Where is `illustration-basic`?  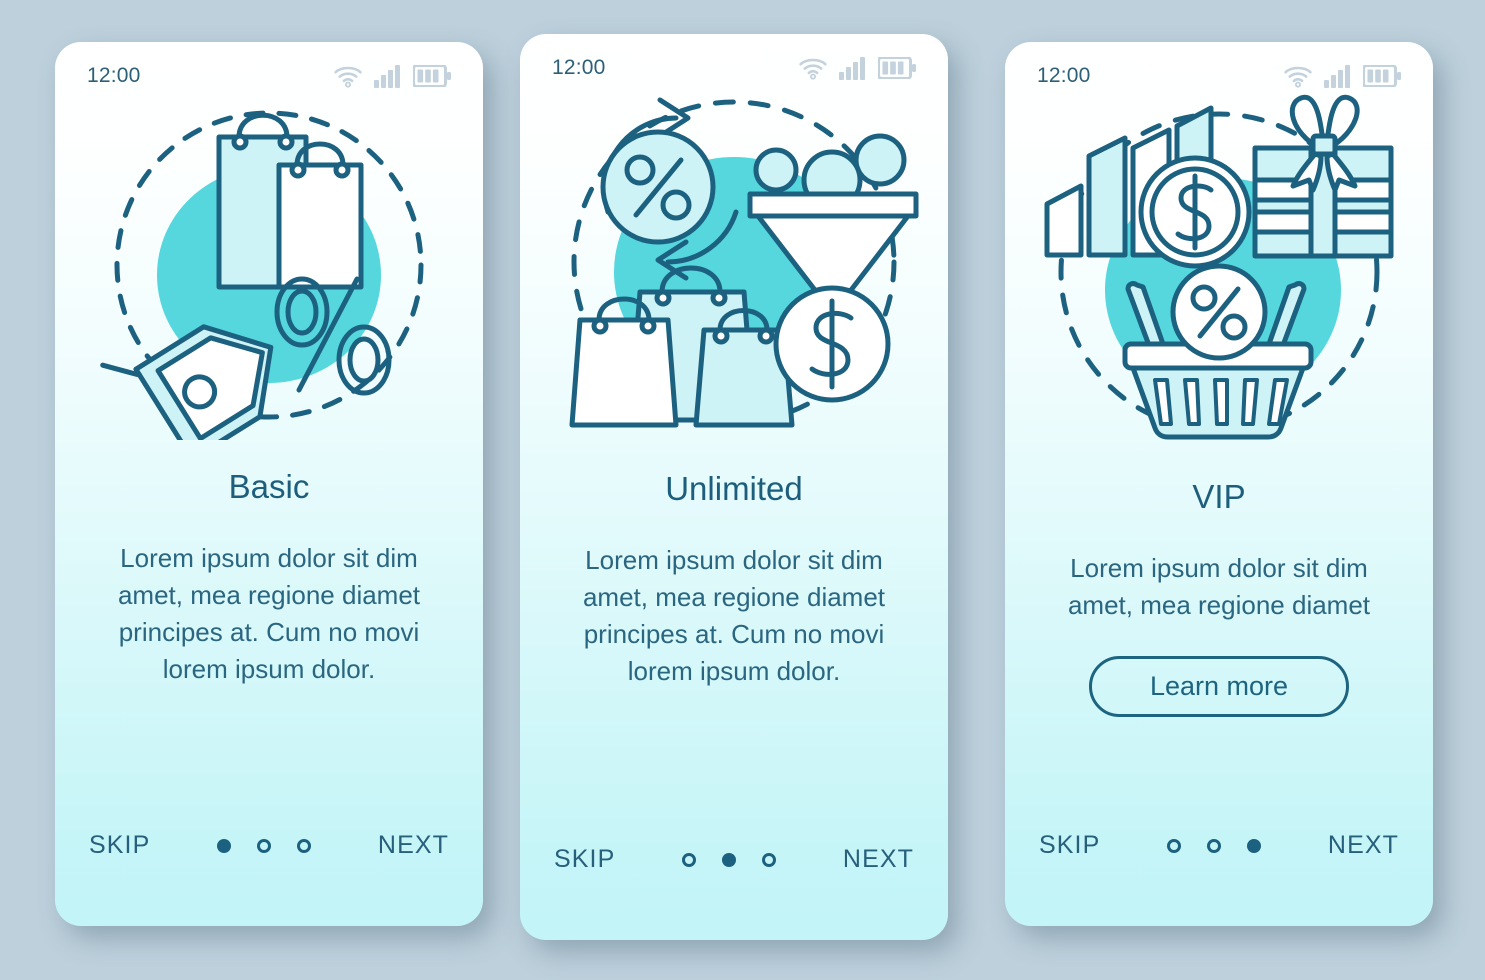
illustration-basic is located at coordinates (269, 265).